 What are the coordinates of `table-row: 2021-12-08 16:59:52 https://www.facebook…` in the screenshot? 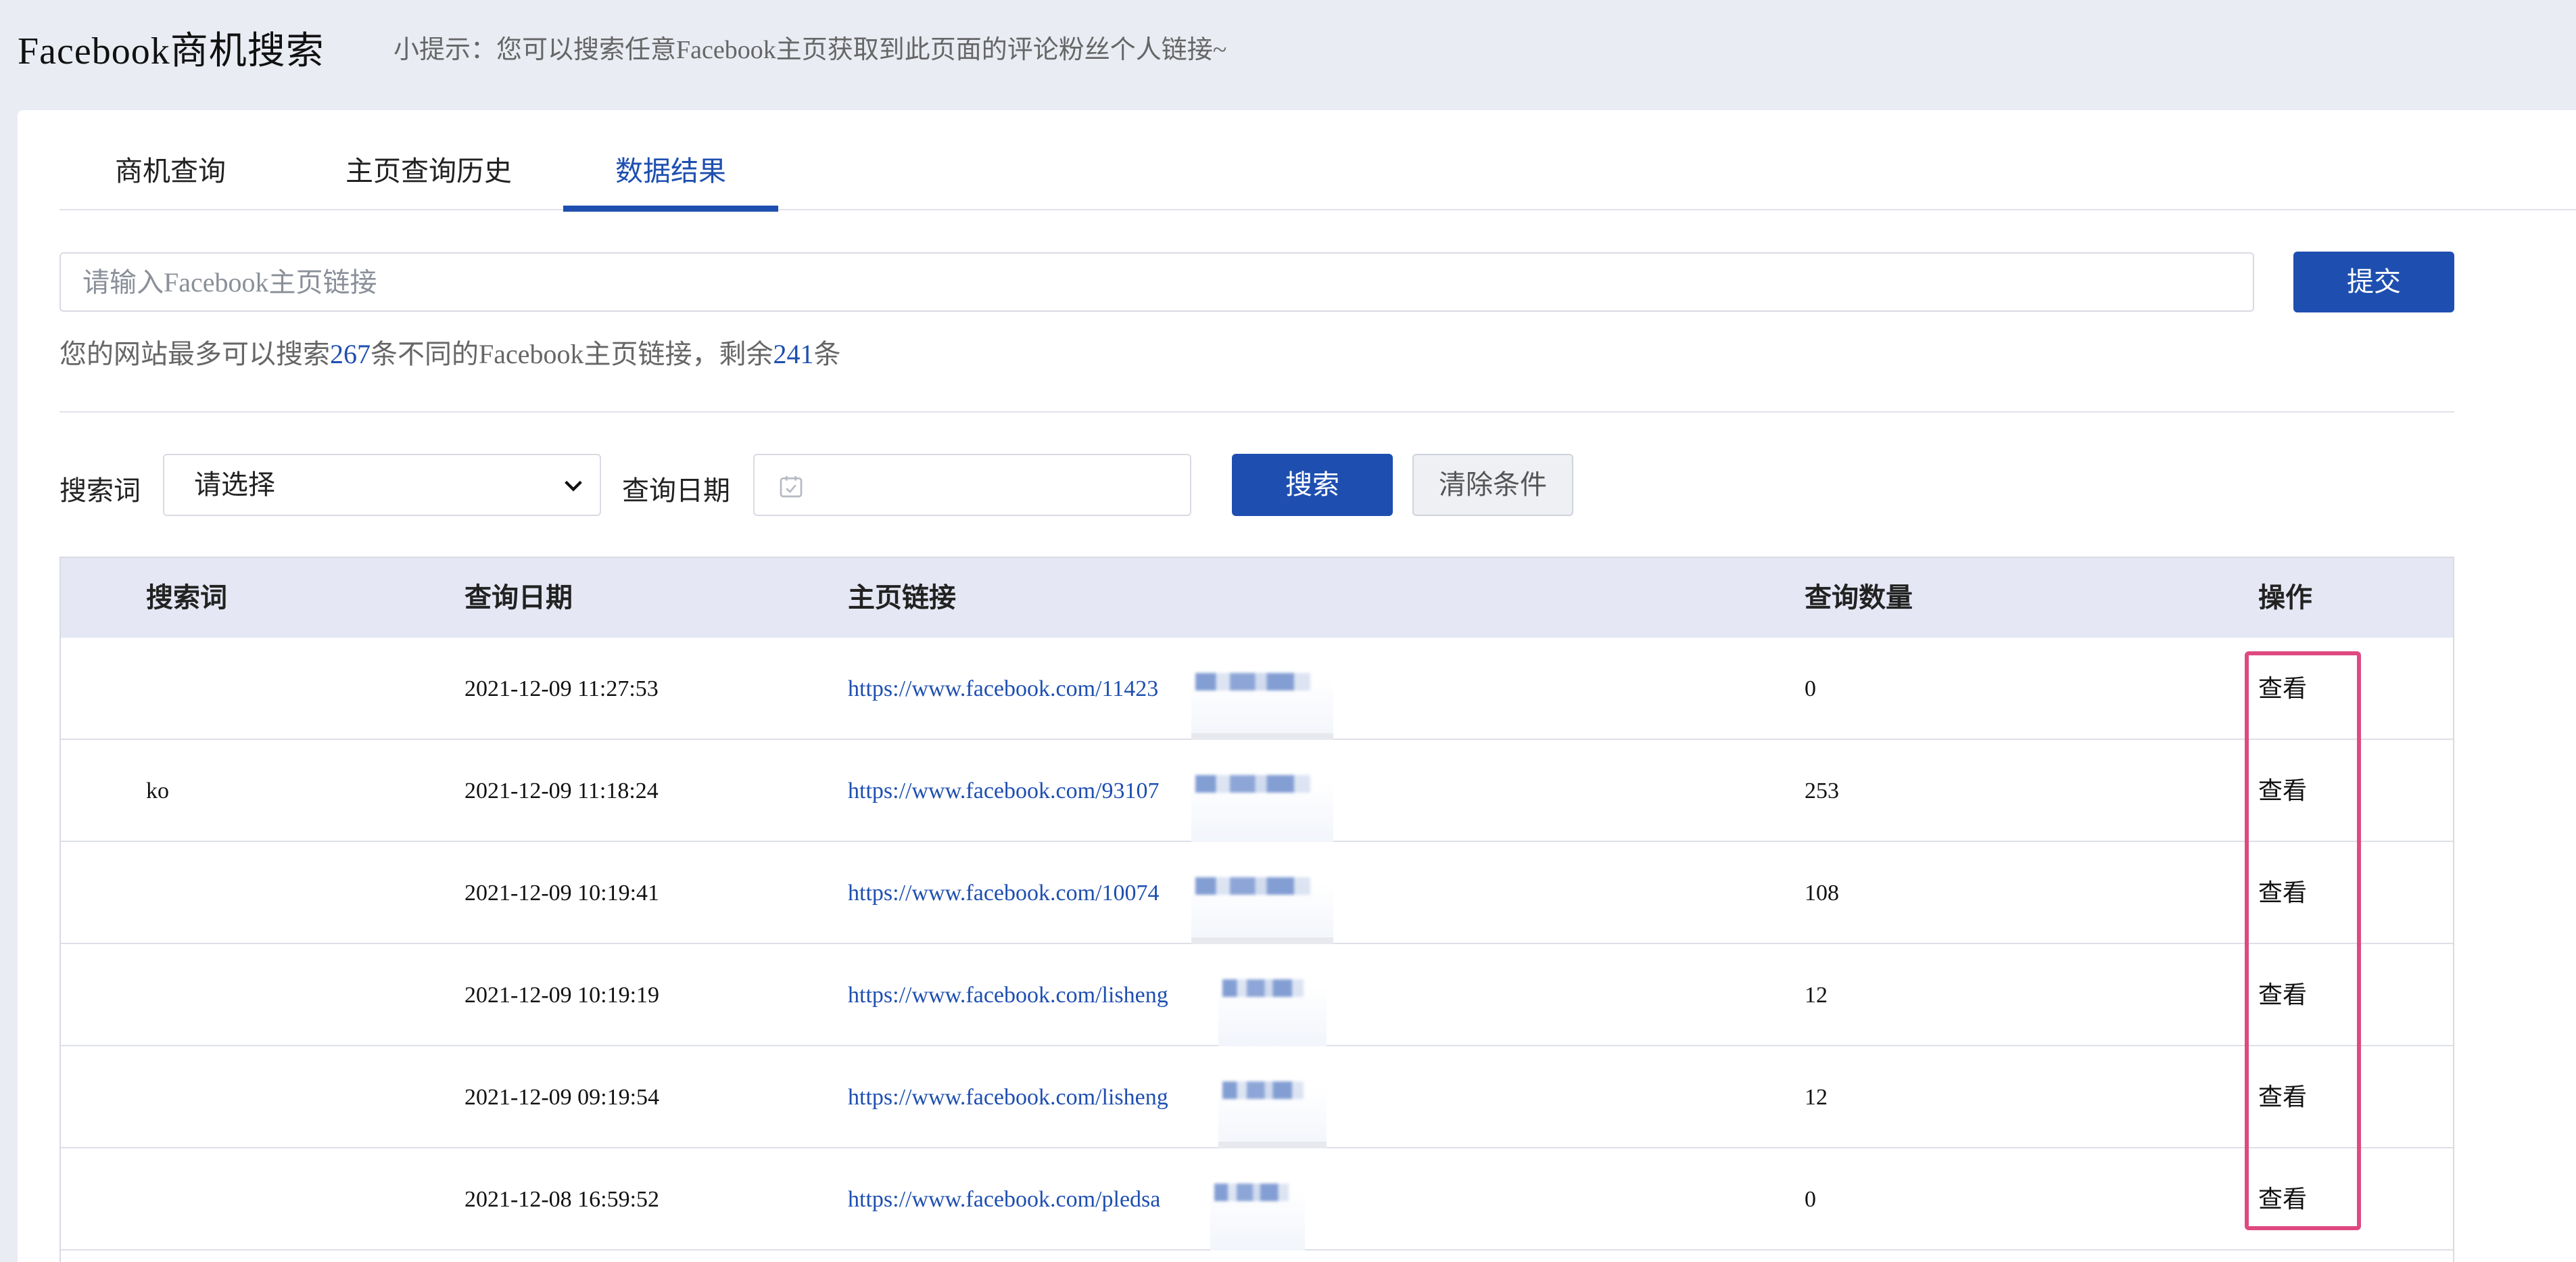 It's located at (1257, 1199).